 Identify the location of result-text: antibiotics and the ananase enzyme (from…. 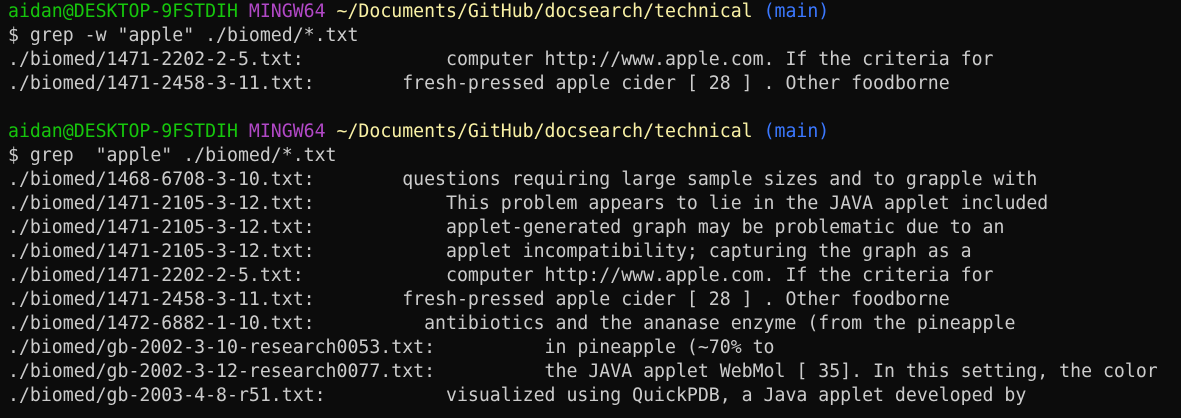
(665, 323).